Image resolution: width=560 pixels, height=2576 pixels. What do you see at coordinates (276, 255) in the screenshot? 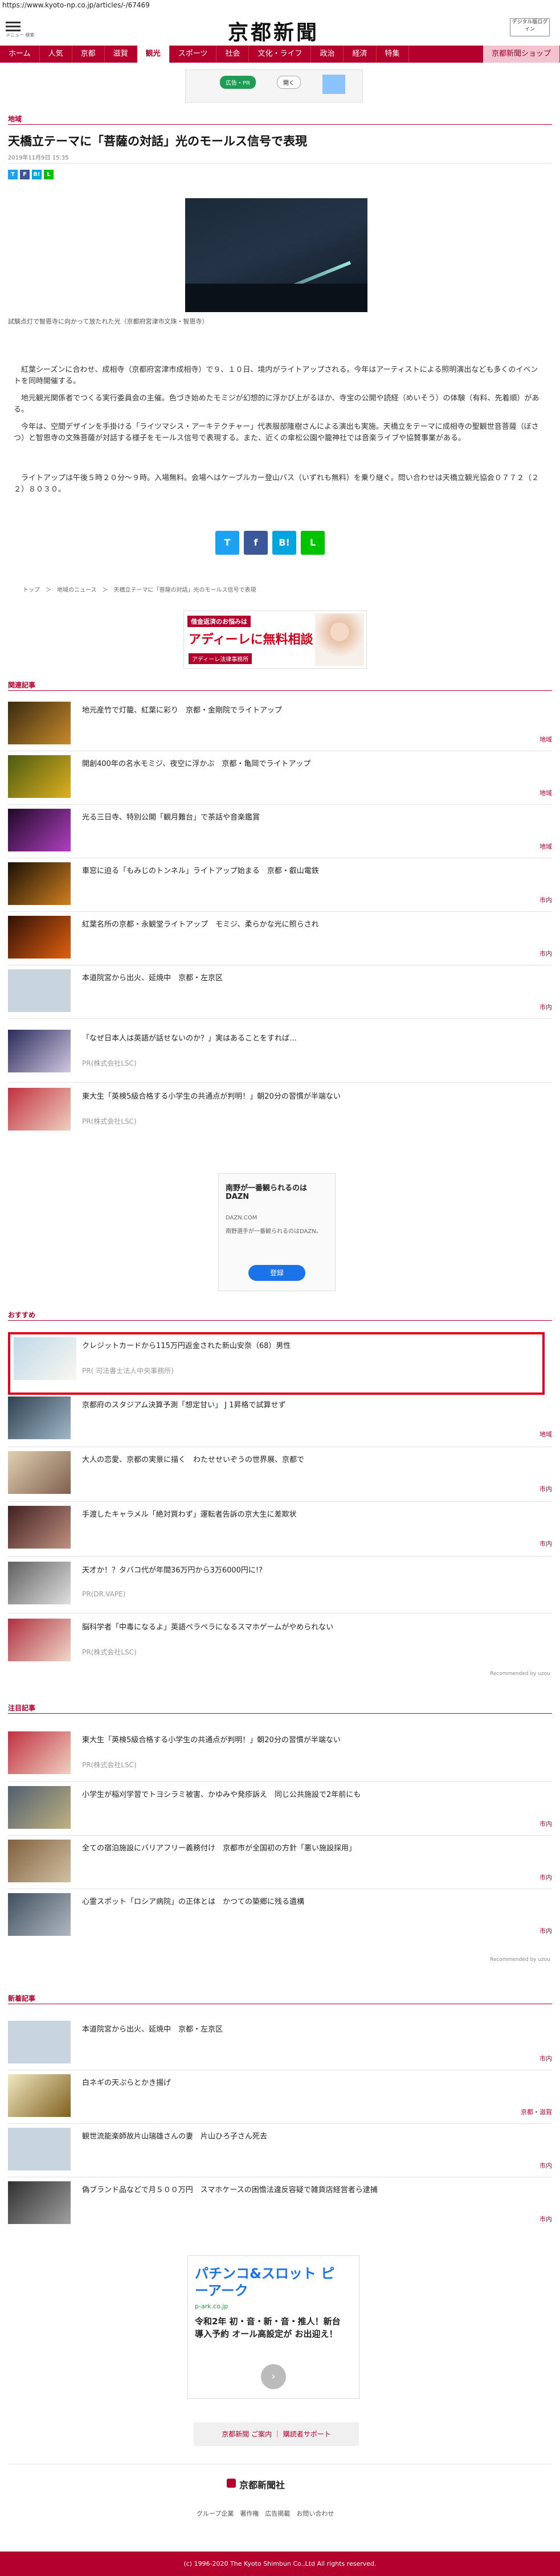
I see `article-photo` at bounding box center [276, 255].